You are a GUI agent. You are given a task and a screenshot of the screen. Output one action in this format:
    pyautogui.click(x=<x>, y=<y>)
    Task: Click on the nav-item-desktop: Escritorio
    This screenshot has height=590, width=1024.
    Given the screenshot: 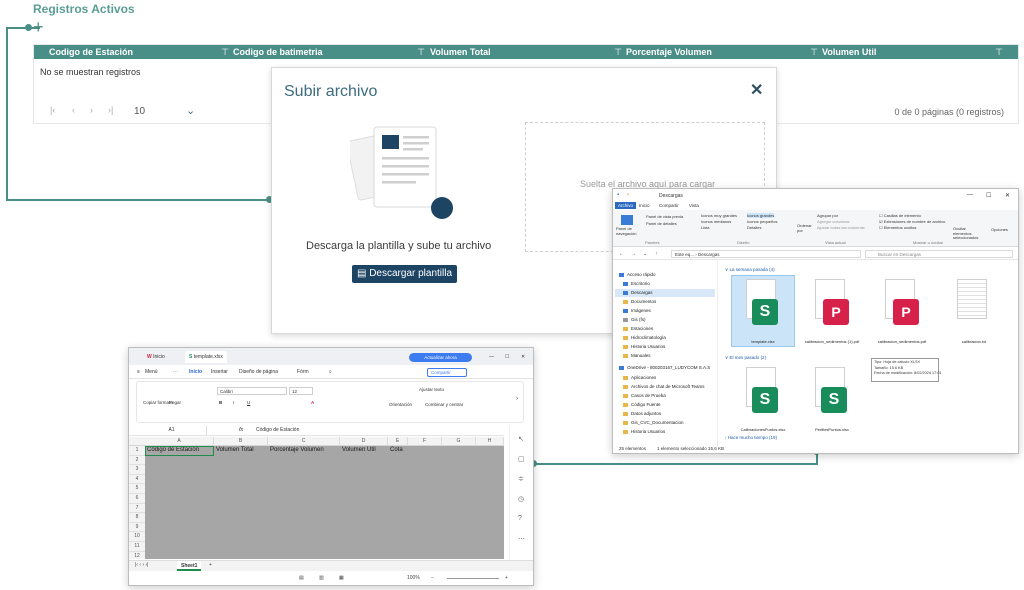 What is the action you would take?
    pyautogui.click(x=636, y=283)
    